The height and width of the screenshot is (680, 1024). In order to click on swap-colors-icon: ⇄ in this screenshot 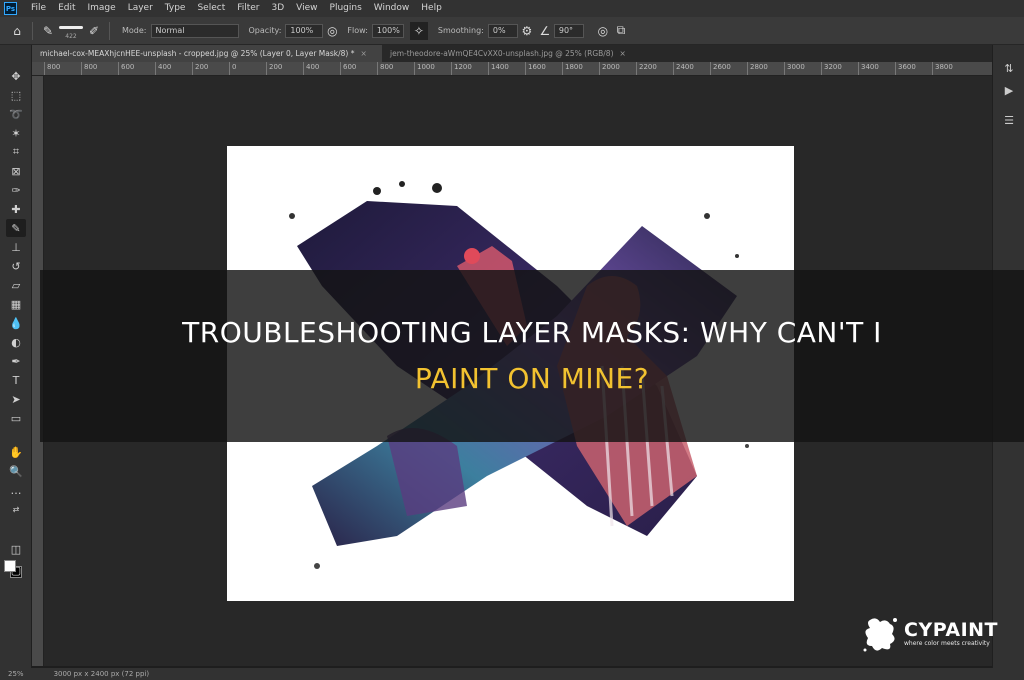, I will do `click(16, 509)`.